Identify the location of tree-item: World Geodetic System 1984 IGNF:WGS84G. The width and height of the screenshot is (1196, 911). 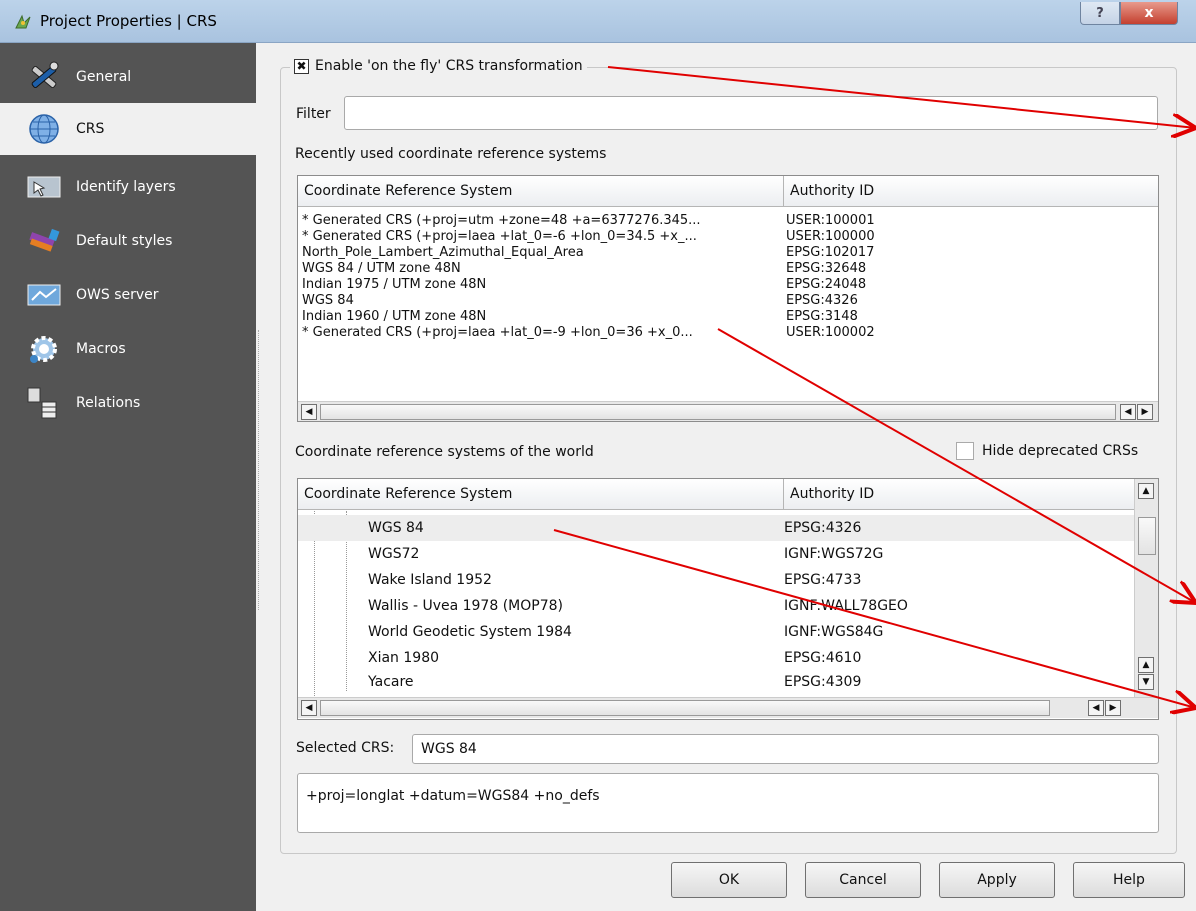
(716, 632).